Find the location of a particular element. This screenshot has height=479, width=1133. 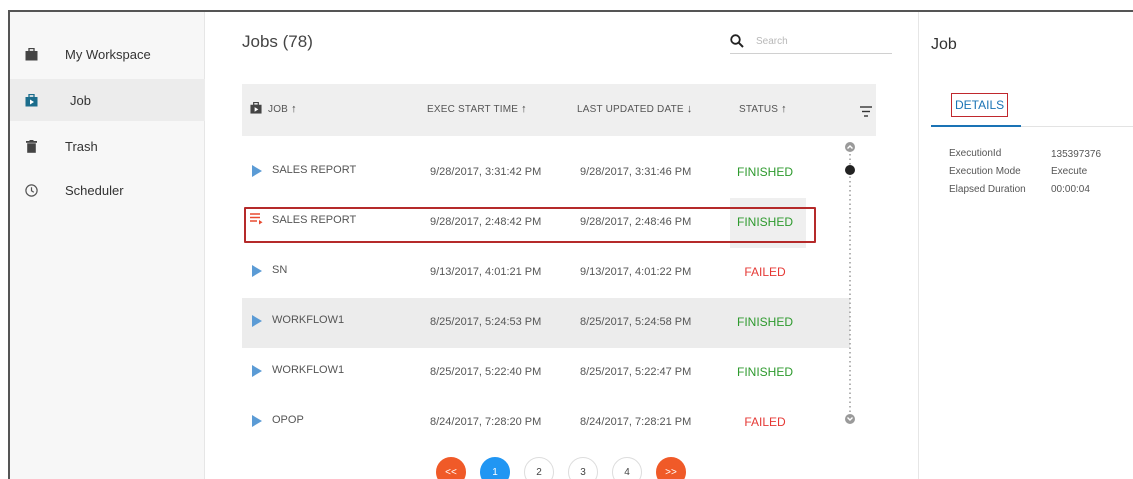

column-header-exec-start-time: EXEC START TIME ↑ is located at coordinates (477, 109).